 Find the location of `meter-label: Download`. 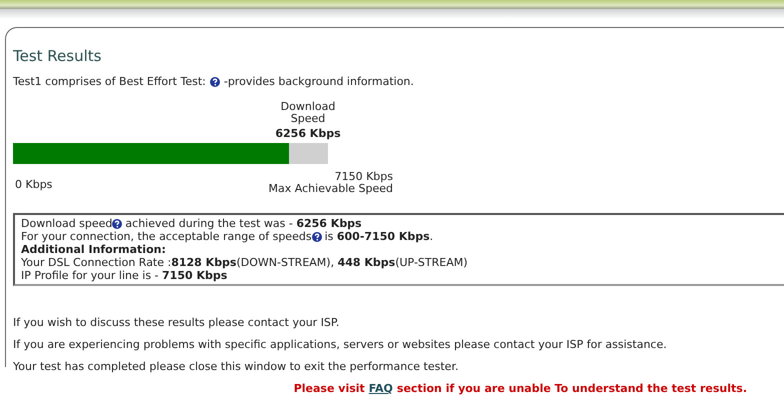

meter-label: Download is located at coordinates (308, 107).